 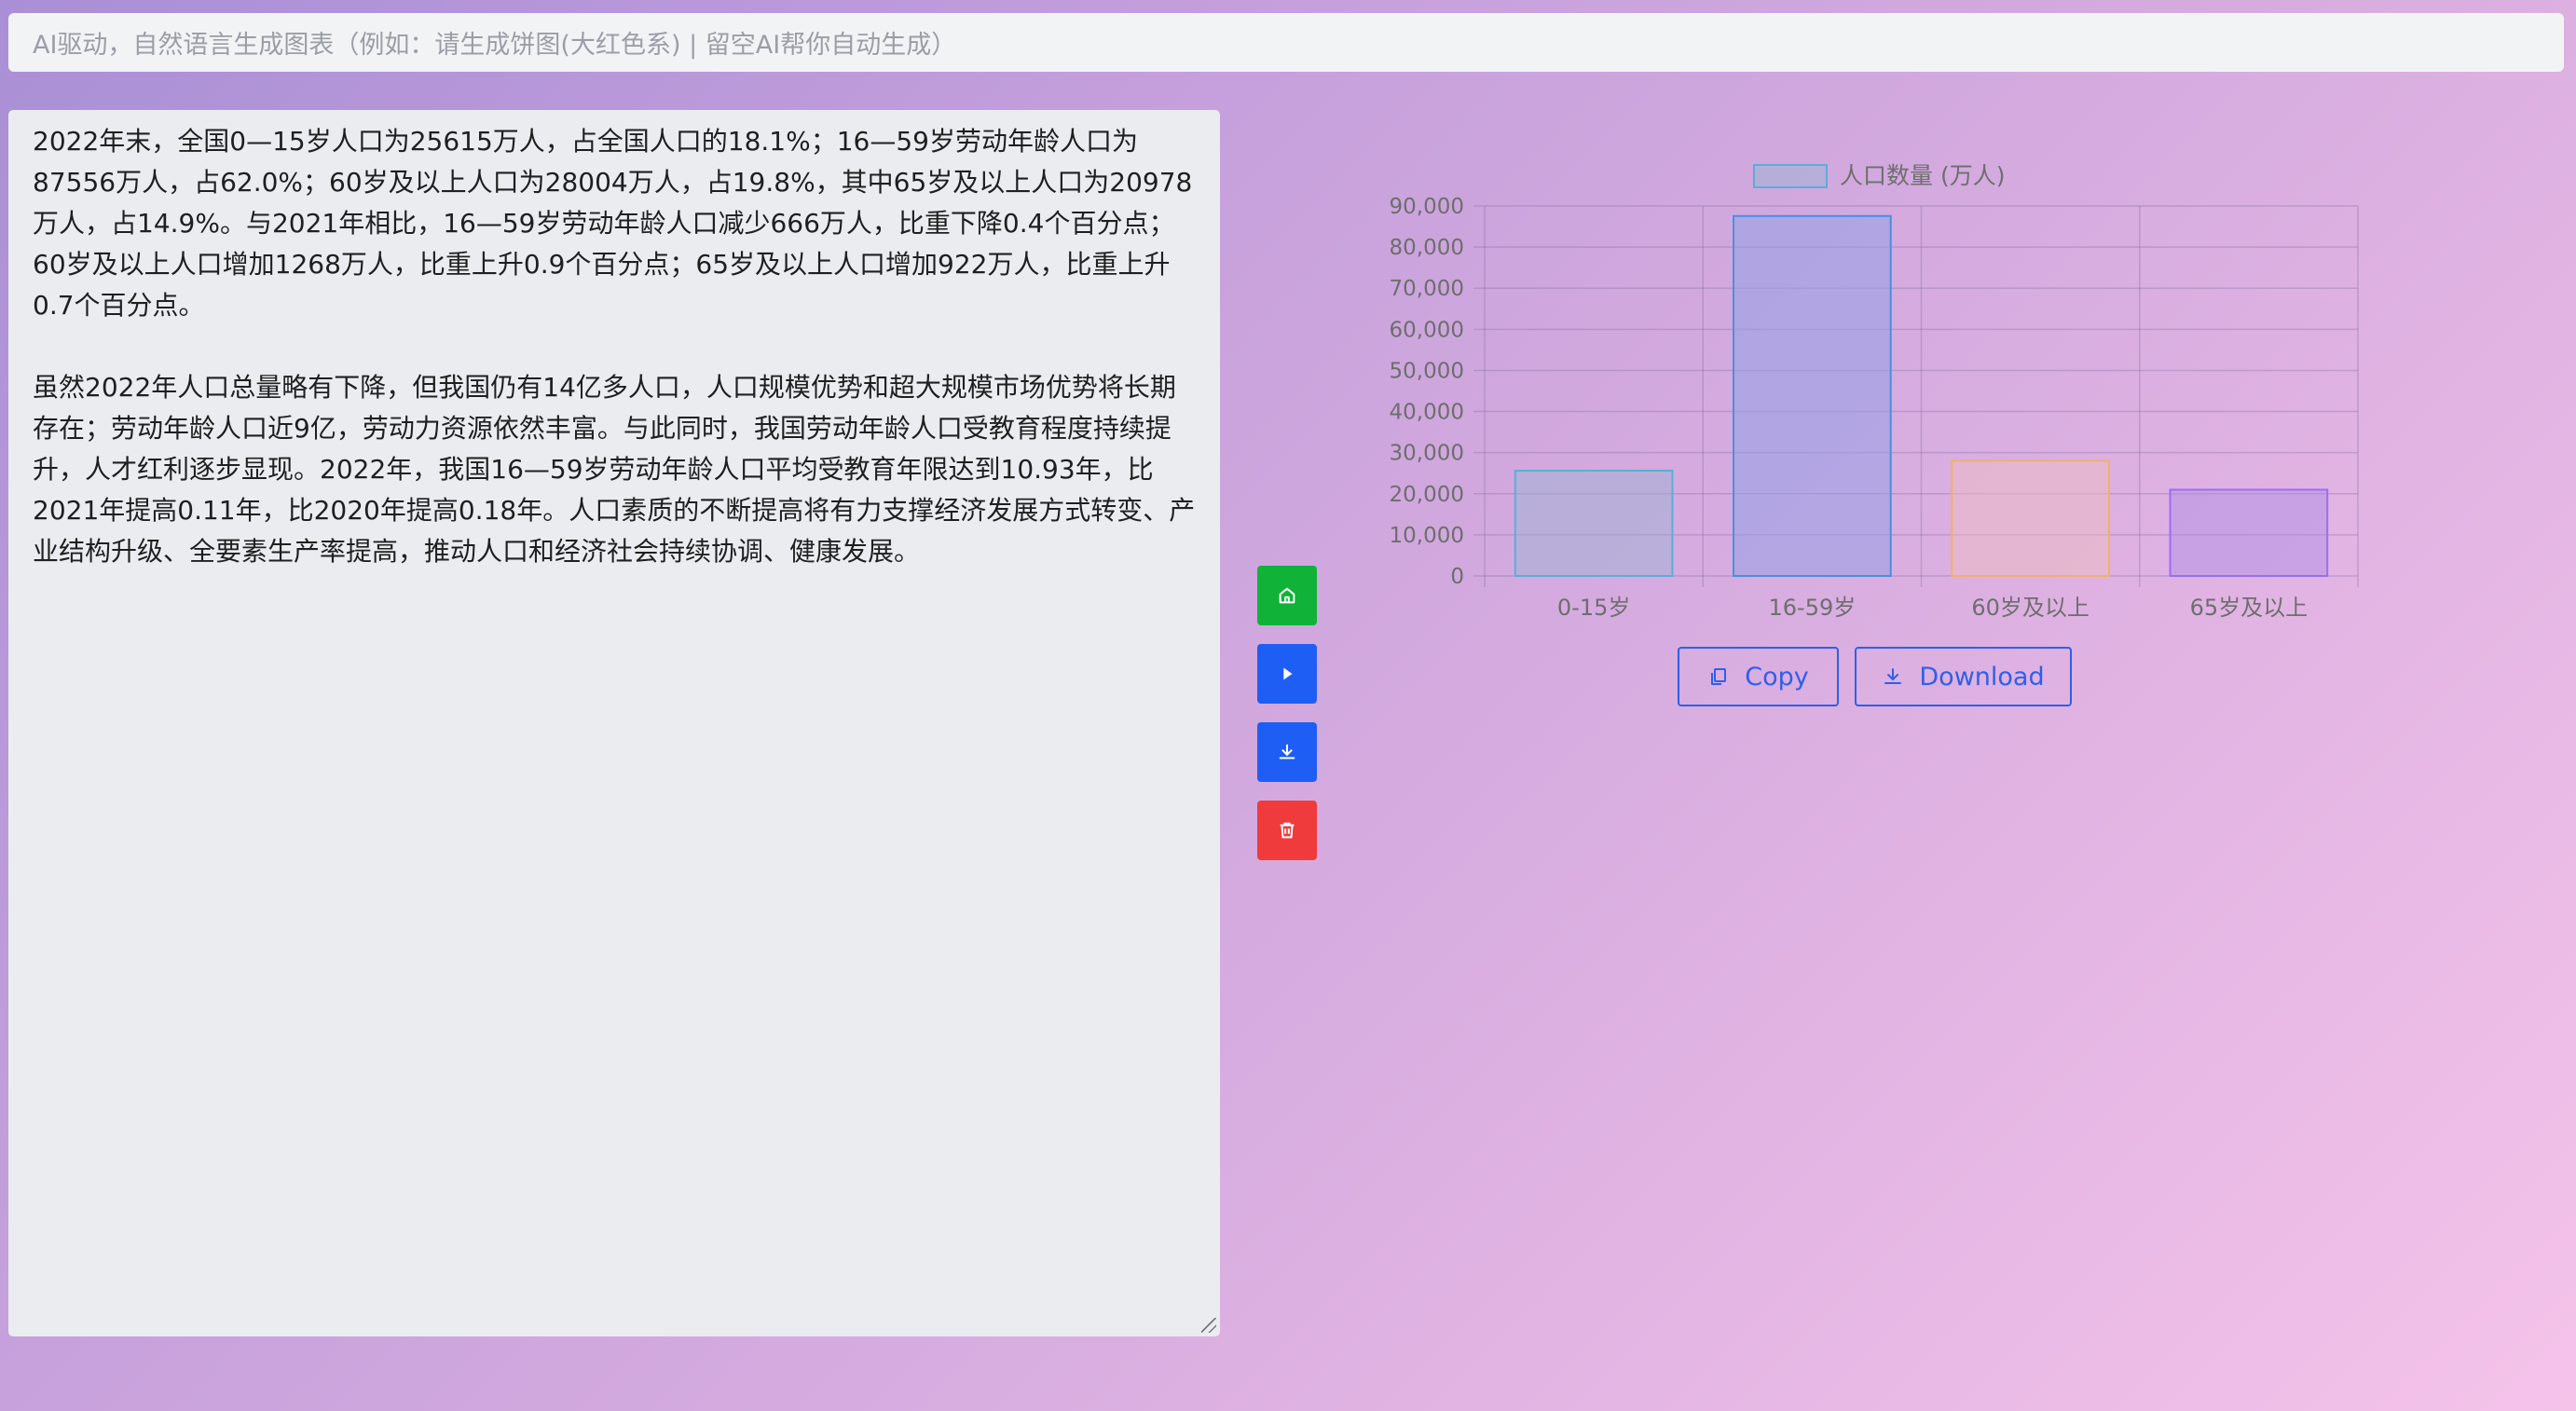 What do you see at coordinates (1427, 330) in the screenshot?
I see `y-tick-label: 60,000` at bounding box center [1427, 330].